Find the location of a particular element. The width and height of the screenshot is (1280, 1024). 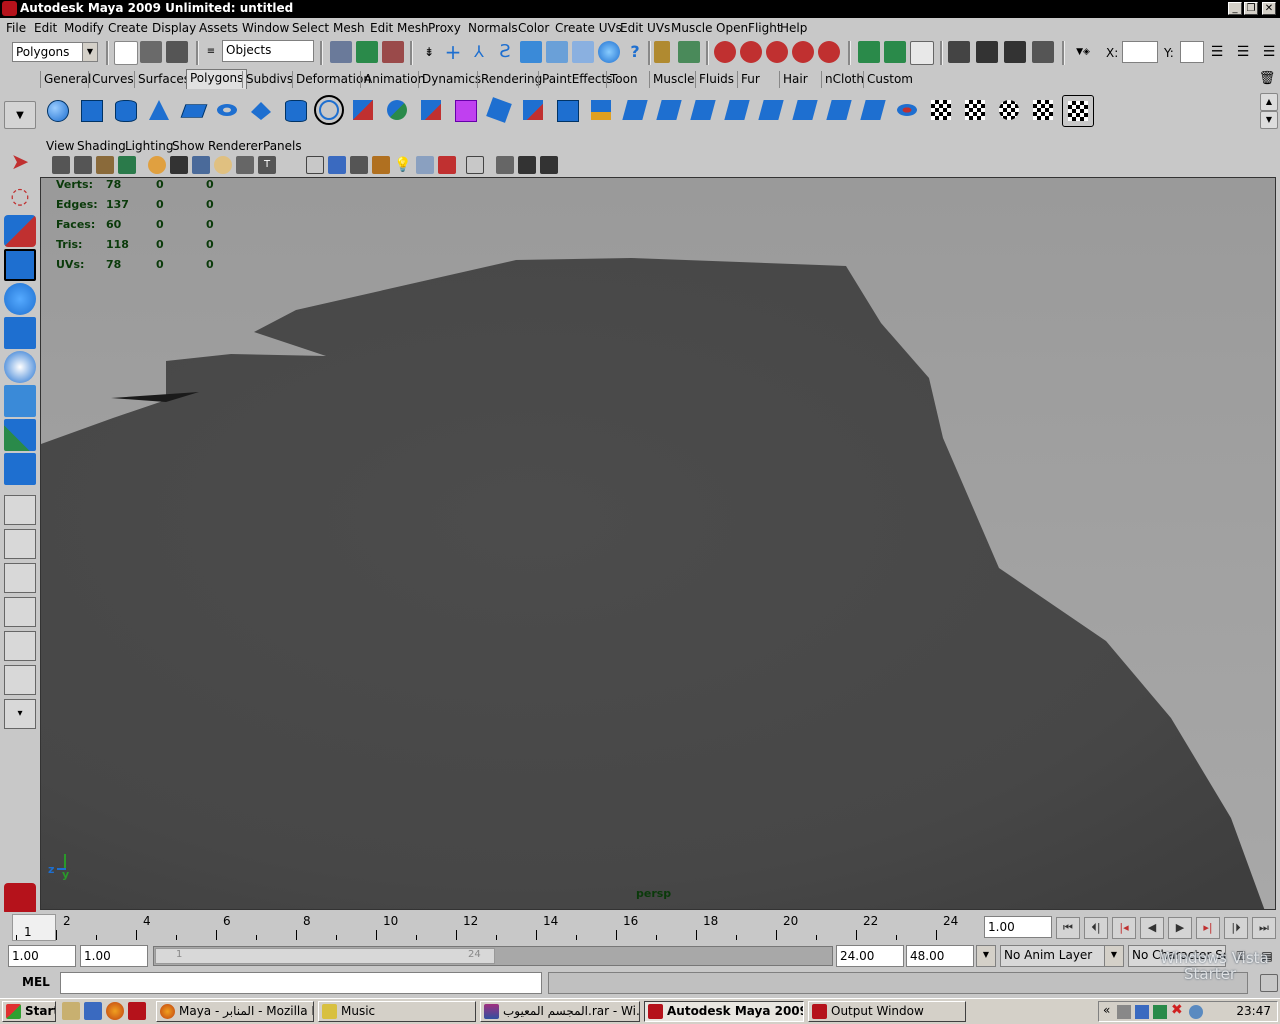

panel-menu-show: Show is located at coordinates (188, 146).